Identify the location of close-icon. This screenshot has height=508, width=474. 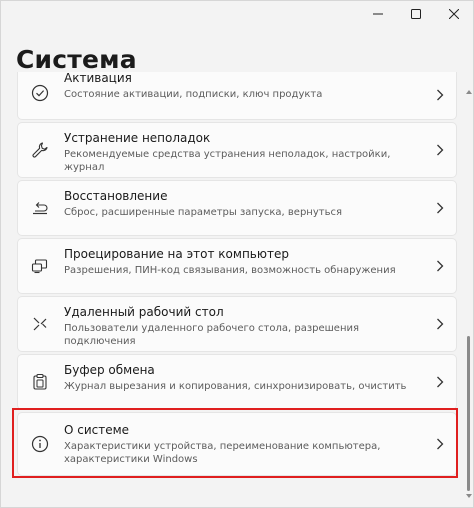
(454, 14).